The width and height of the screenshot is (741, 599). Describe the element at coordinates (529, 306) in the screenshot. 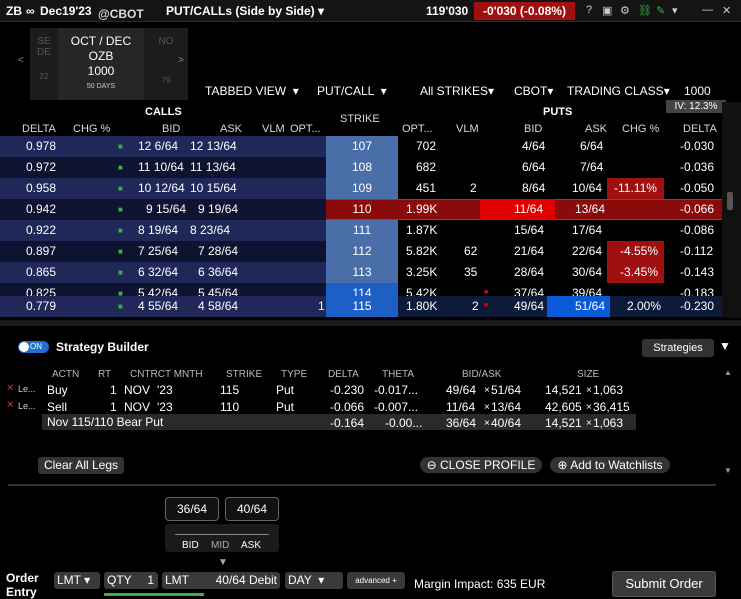

I see `put-bid: 49/64` at that location.